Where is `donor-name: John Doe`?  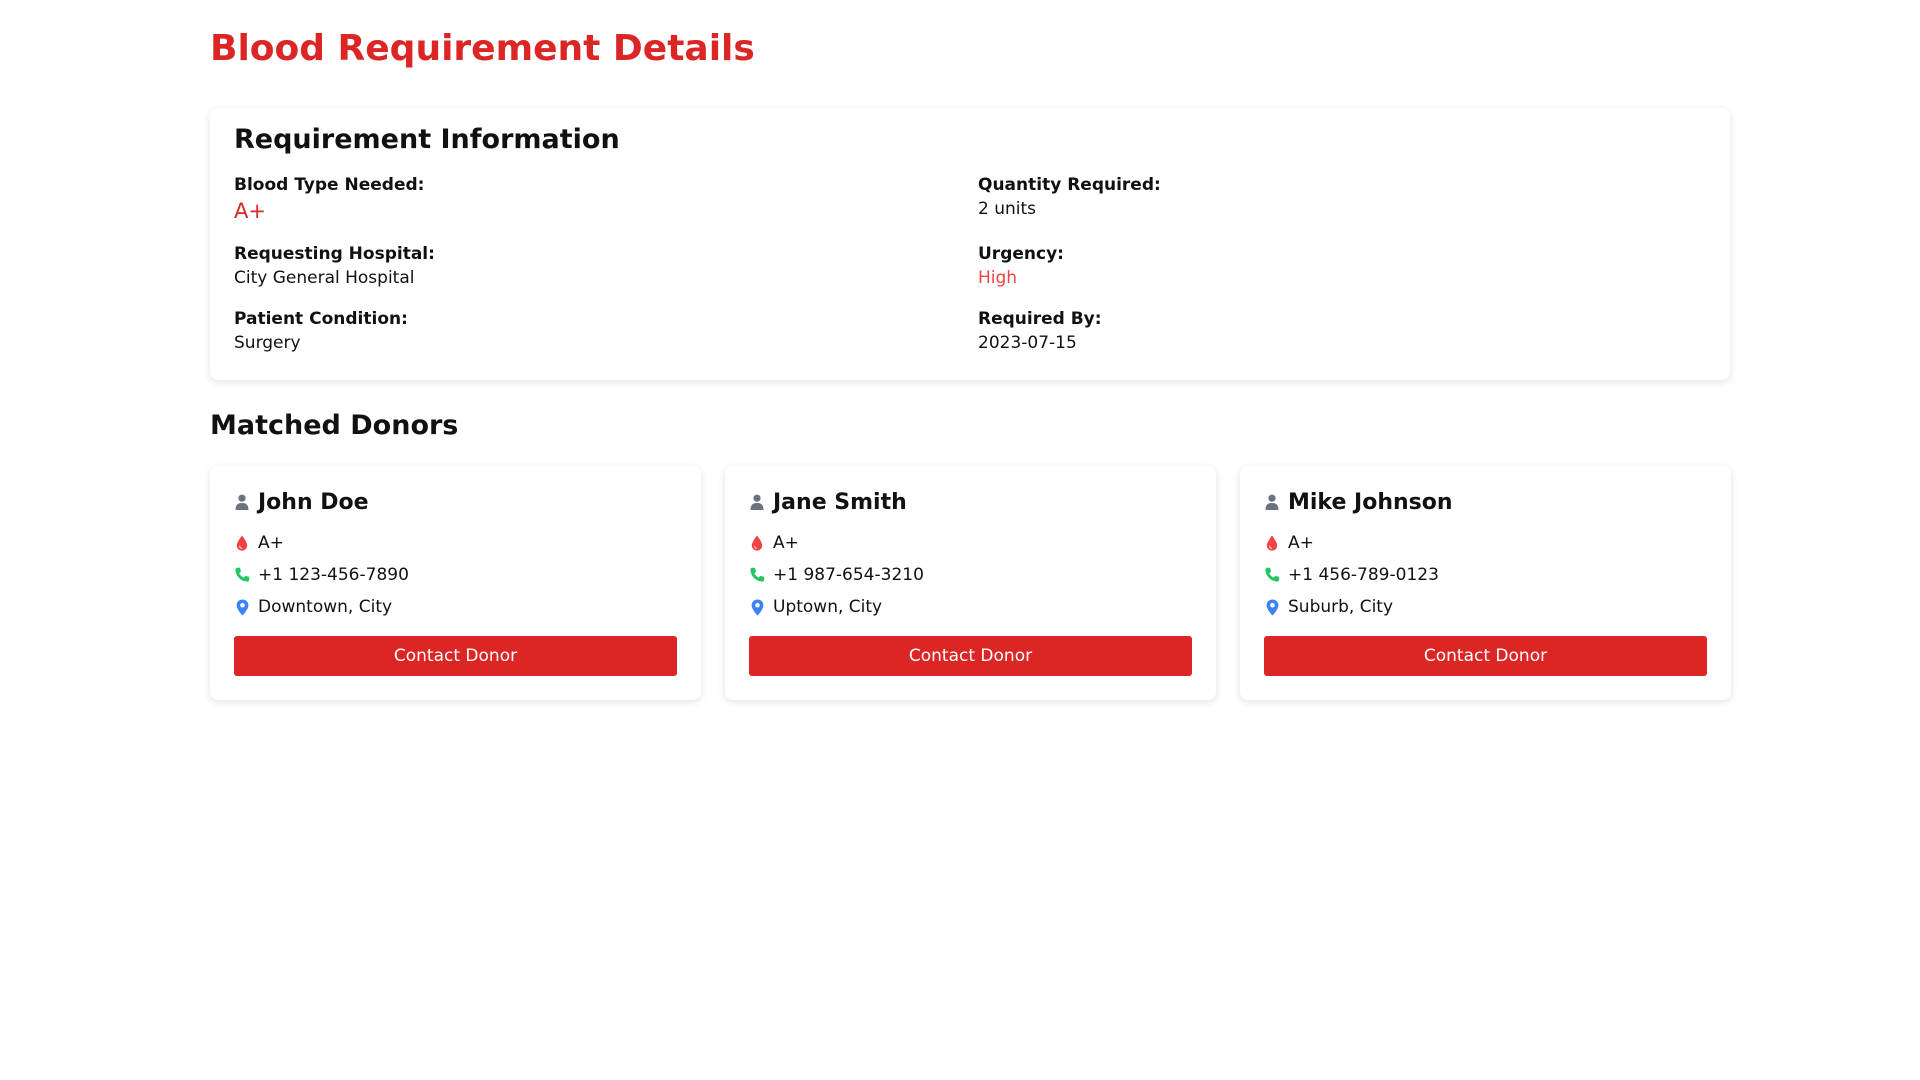 donor-name: John Doe is located at coordinates (313, 502).